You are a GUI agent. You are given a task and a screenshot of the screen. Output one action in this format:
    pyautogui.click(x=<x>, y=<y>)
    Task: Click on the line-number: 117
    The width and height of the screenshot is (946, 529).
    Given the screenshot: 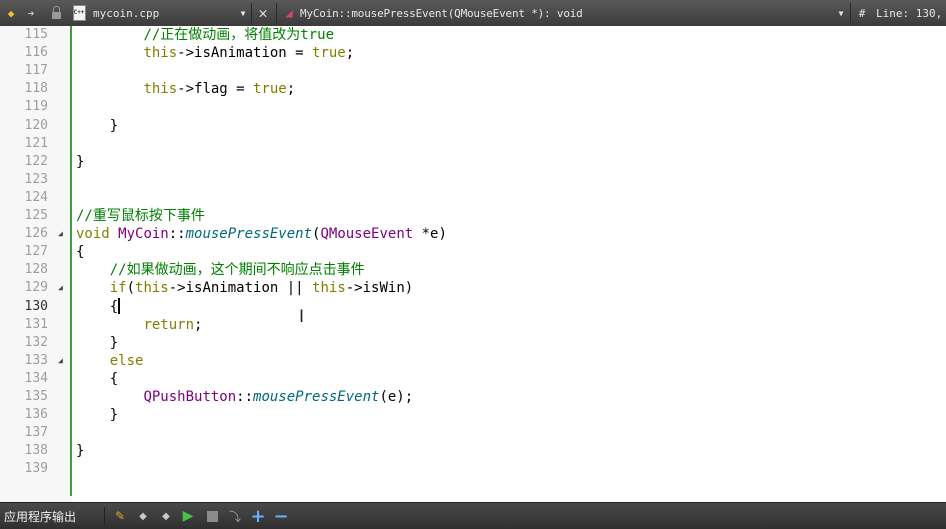 What is the action you would take?
    pyautogui.click(x=36, y=71)
    